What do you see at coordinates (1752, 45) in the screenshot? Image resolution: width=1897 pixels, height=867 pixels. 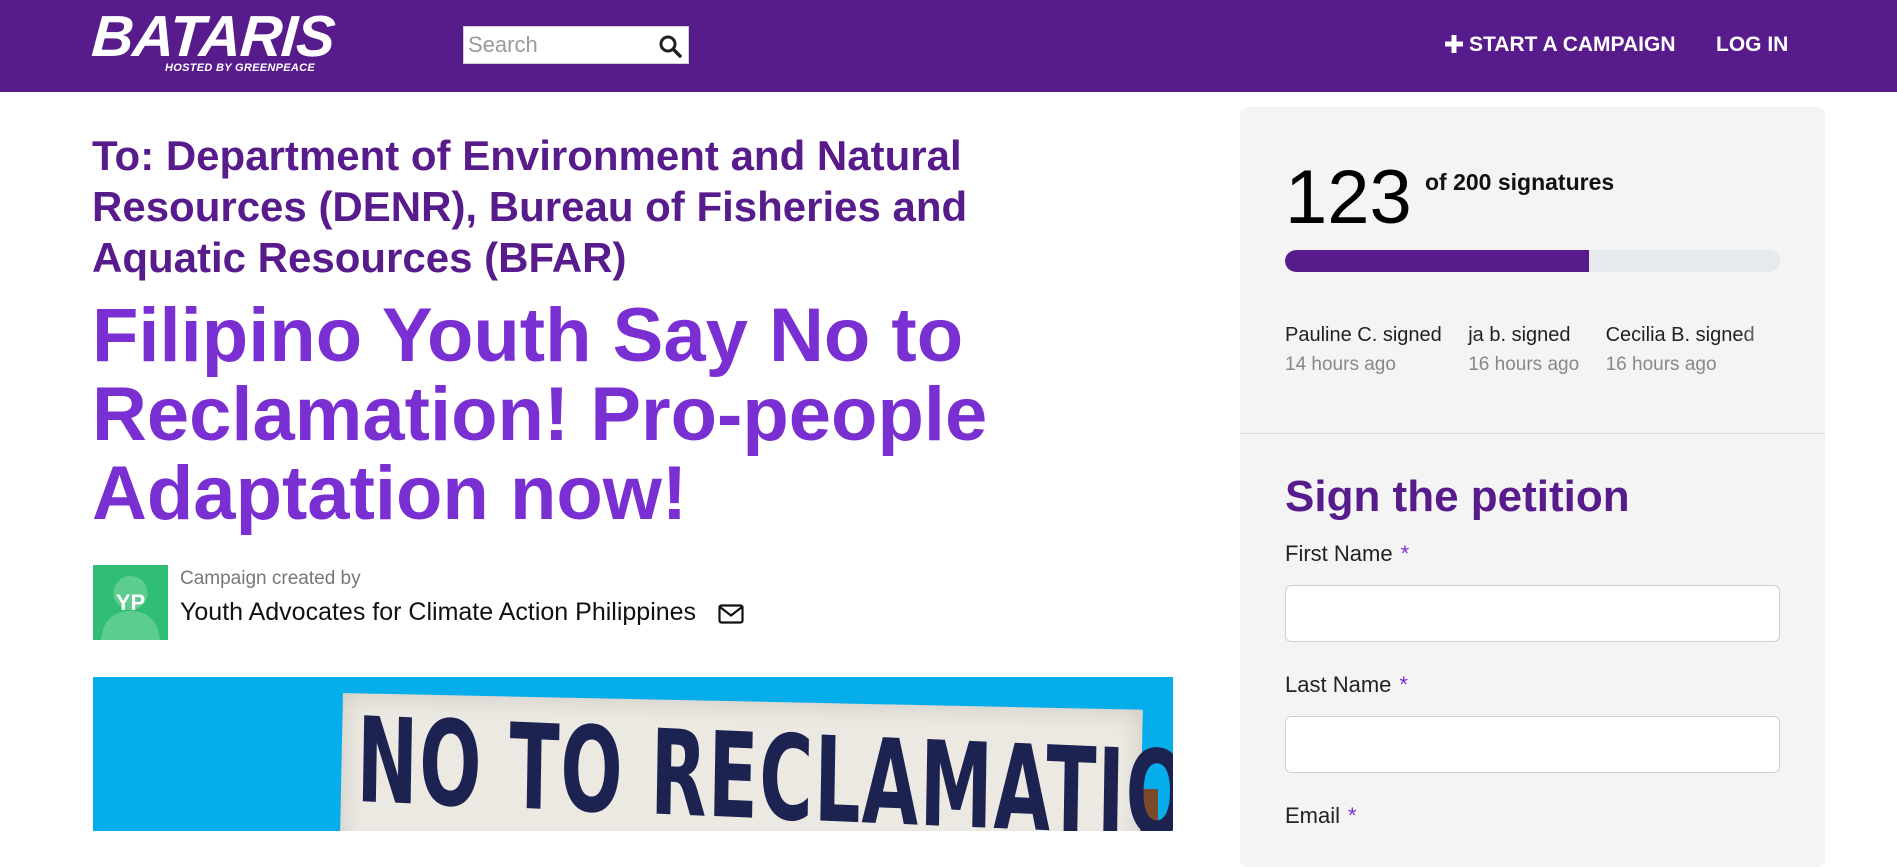 I see `login-link: LOG IN` at bounding box center [1752, 45].